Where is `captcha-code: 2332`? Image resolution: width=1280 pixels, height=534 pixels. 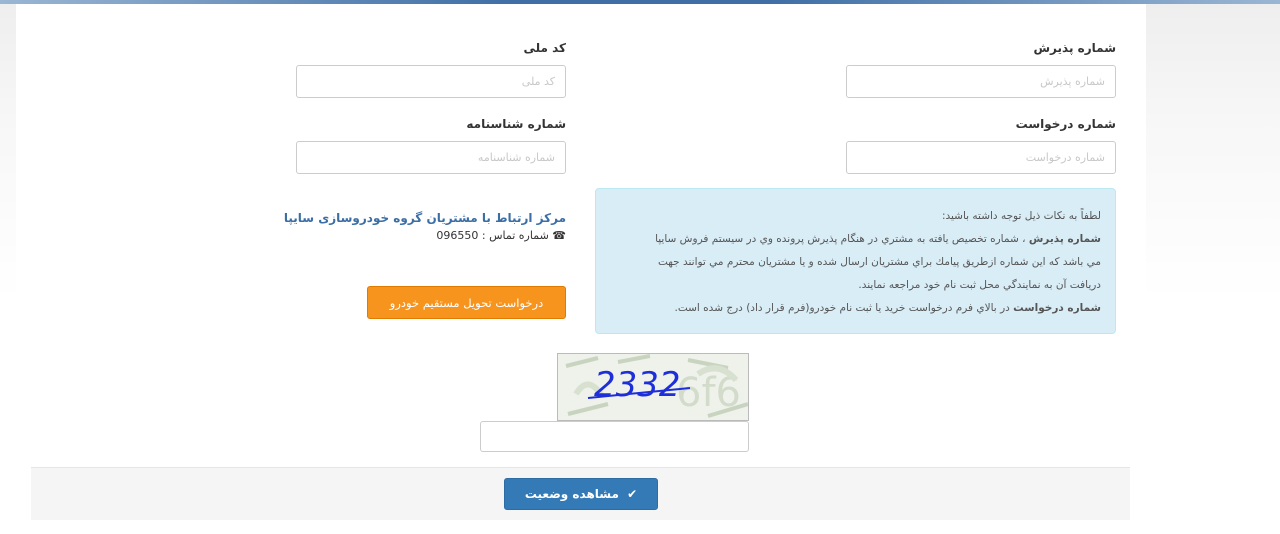
captcha-code: 2332 is located at coordinates (637, 385).